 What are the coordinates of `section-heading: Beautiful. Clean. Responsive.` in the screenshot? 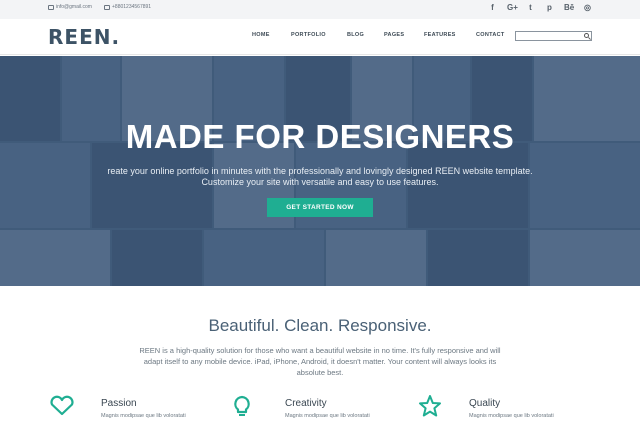 It's located at (320, 325).